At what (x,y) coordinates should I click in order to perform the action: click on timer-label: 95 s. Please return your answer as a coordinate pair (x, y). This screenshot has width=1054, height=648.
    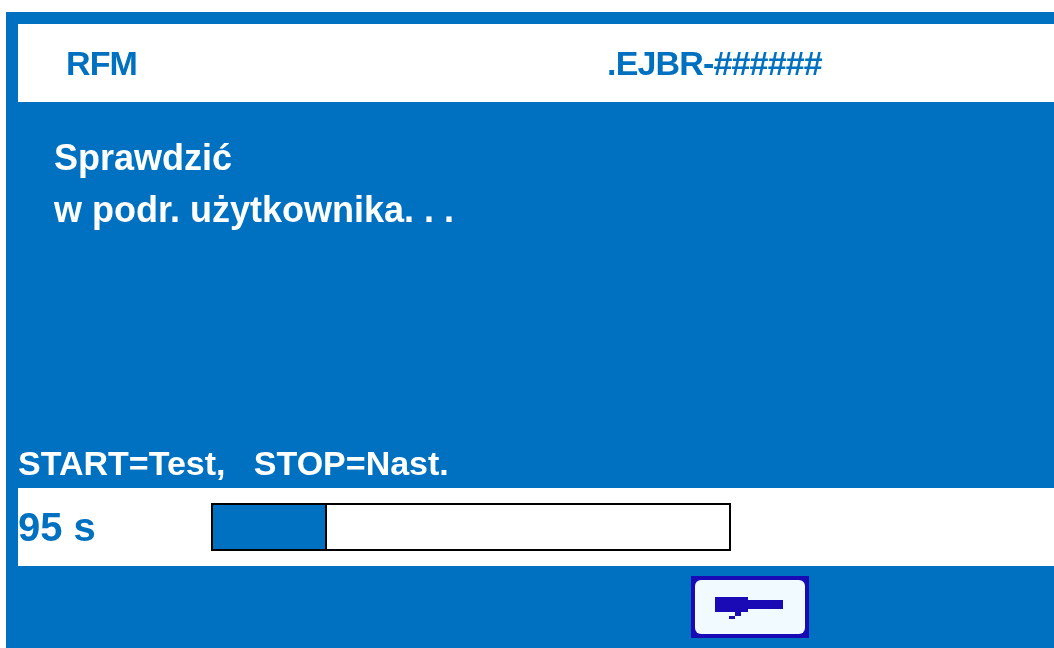
    Looking at the image, I should click on (57, 527).